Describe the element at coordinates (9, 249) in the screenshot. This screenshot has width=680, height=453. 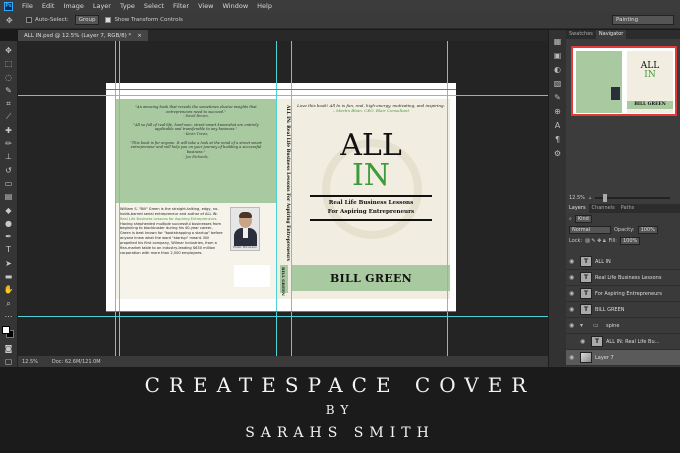
I see `type-tool-icon: T` at that location.